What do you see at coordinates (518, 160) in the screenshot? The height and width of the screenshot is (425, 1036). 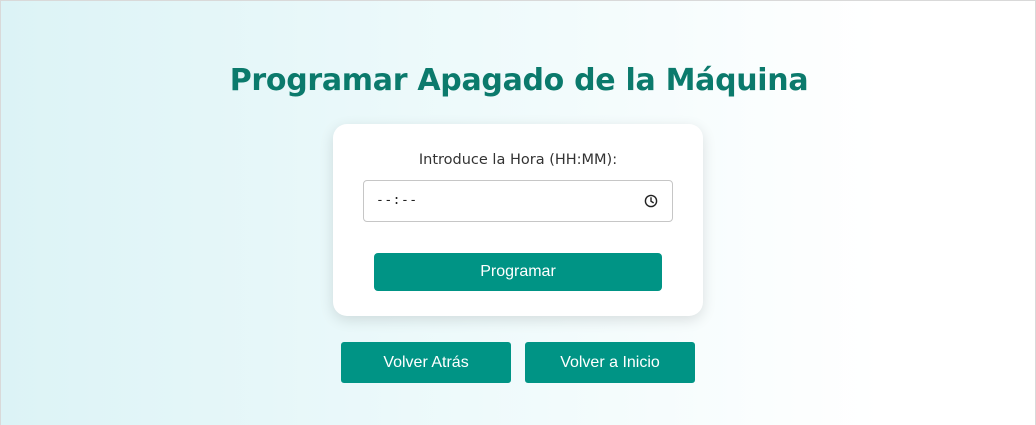 I see `time-field-label: Introduce la Hora (HH:MM):` at bounding box center [518, 160].